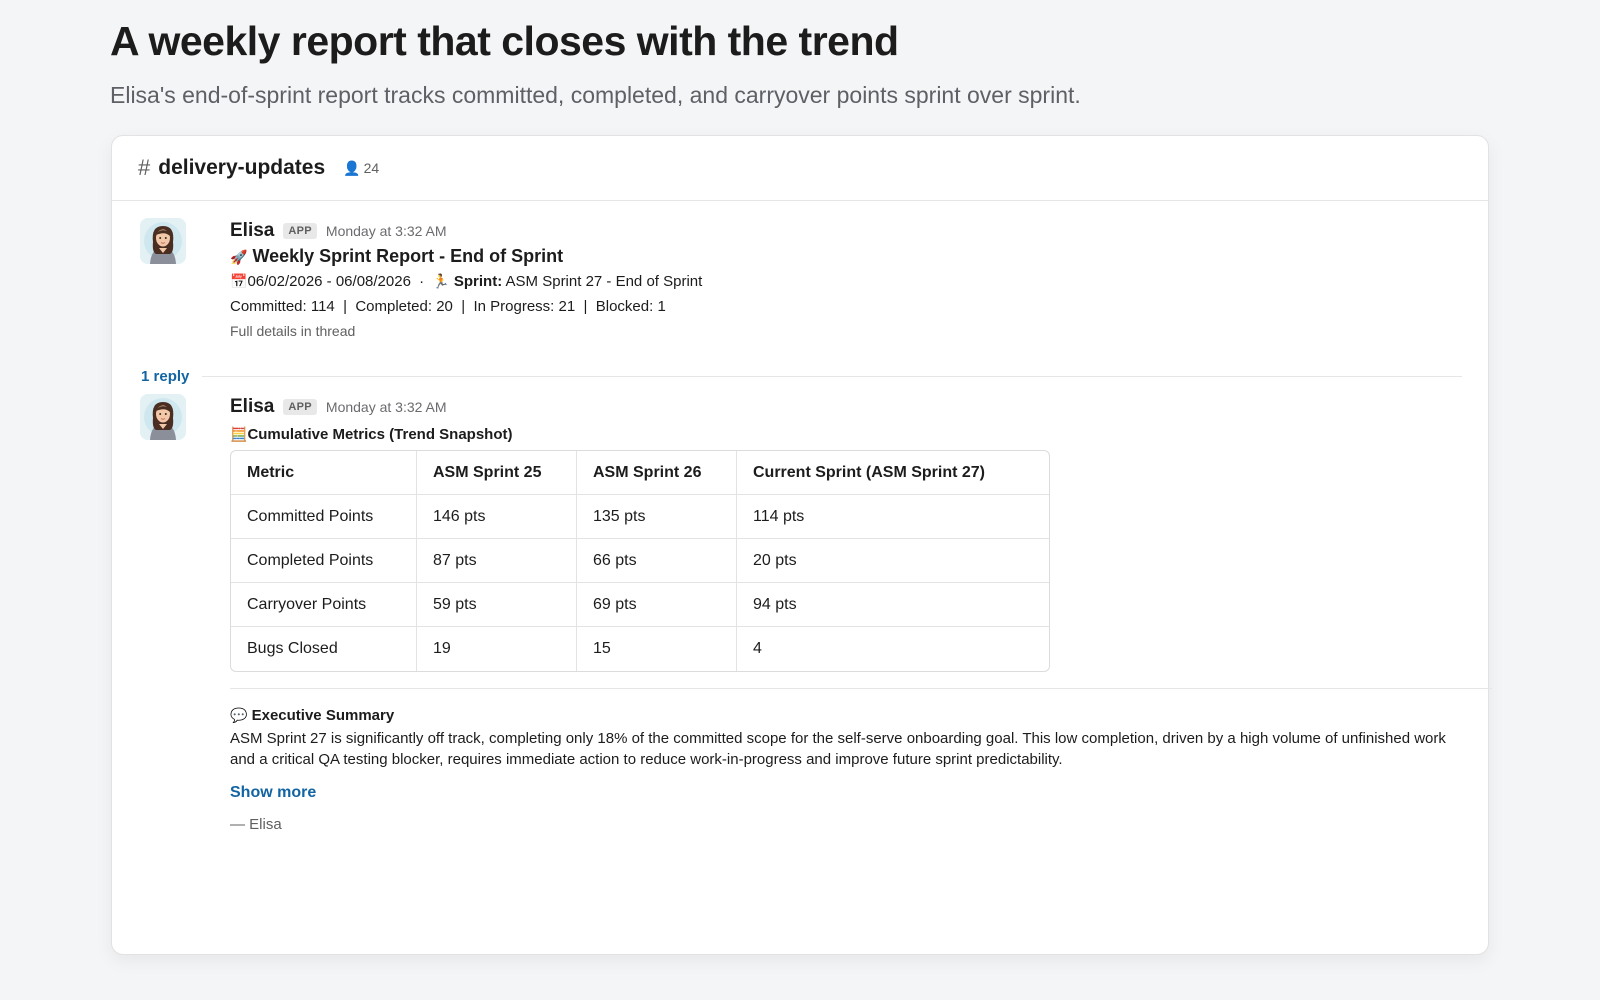  What do you see at coordinates (324, 561) in the screenshot?
I see `table-cell: Completed Points` at bounding box center [324, 561].